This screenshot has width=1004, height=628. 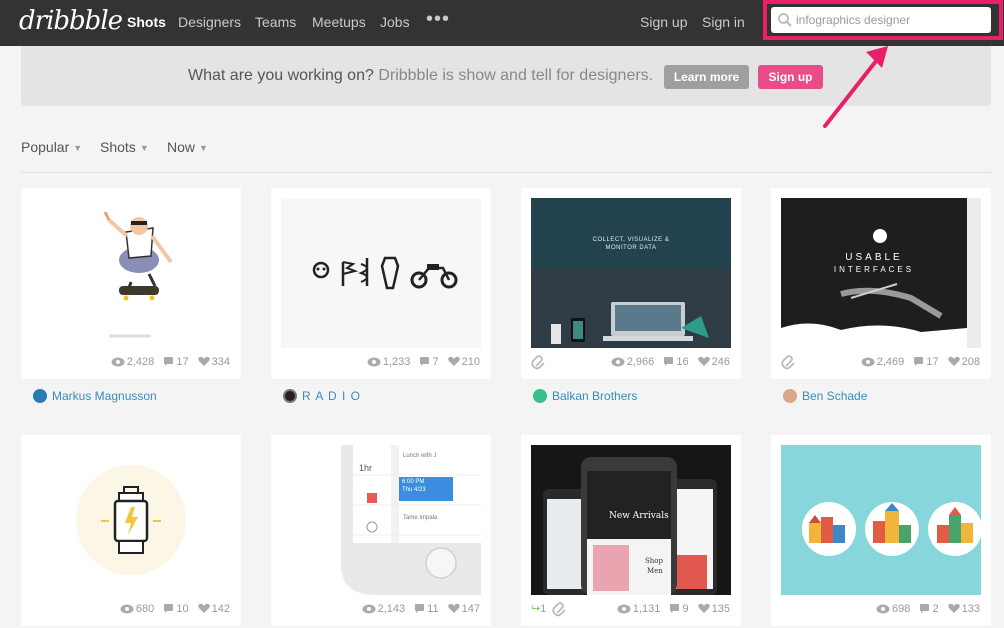 I want to click on shot-card: USABLE INTERFACES 2,469 17 208, so click(x=881, y=283).